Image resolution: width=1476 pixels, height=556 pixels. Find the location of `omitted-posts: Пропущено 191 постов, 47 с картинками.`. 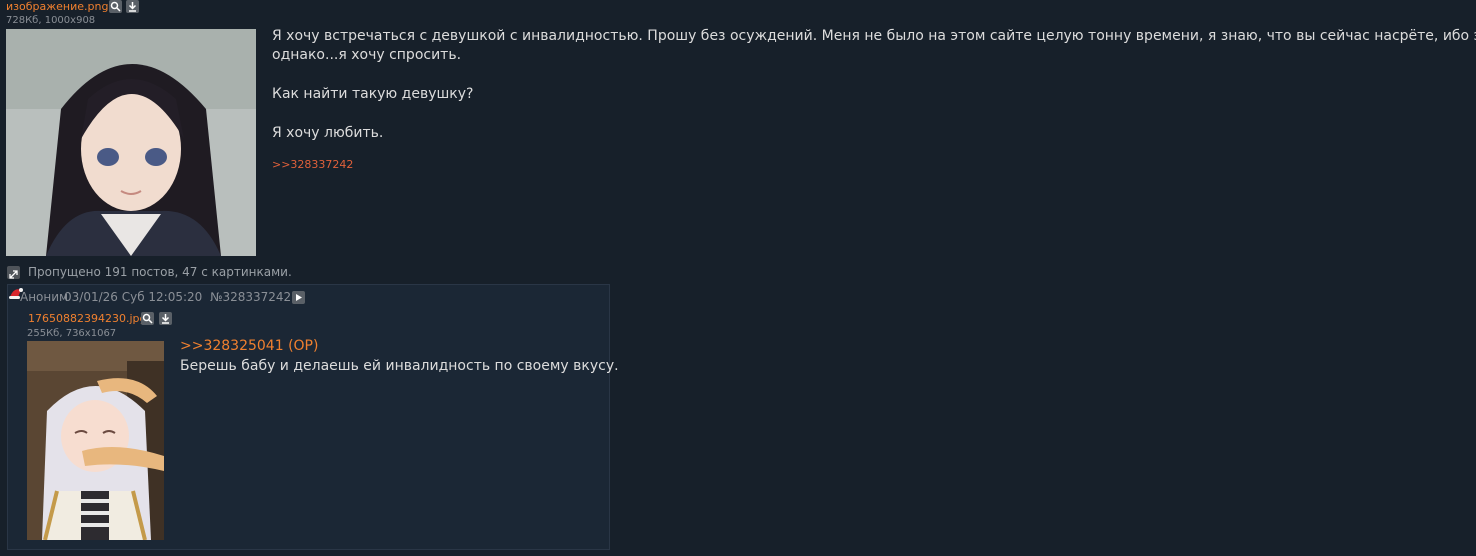

omitted-posts: Пропущено 191 постов, 47 с картинками. is located at coordinates (160, 272).